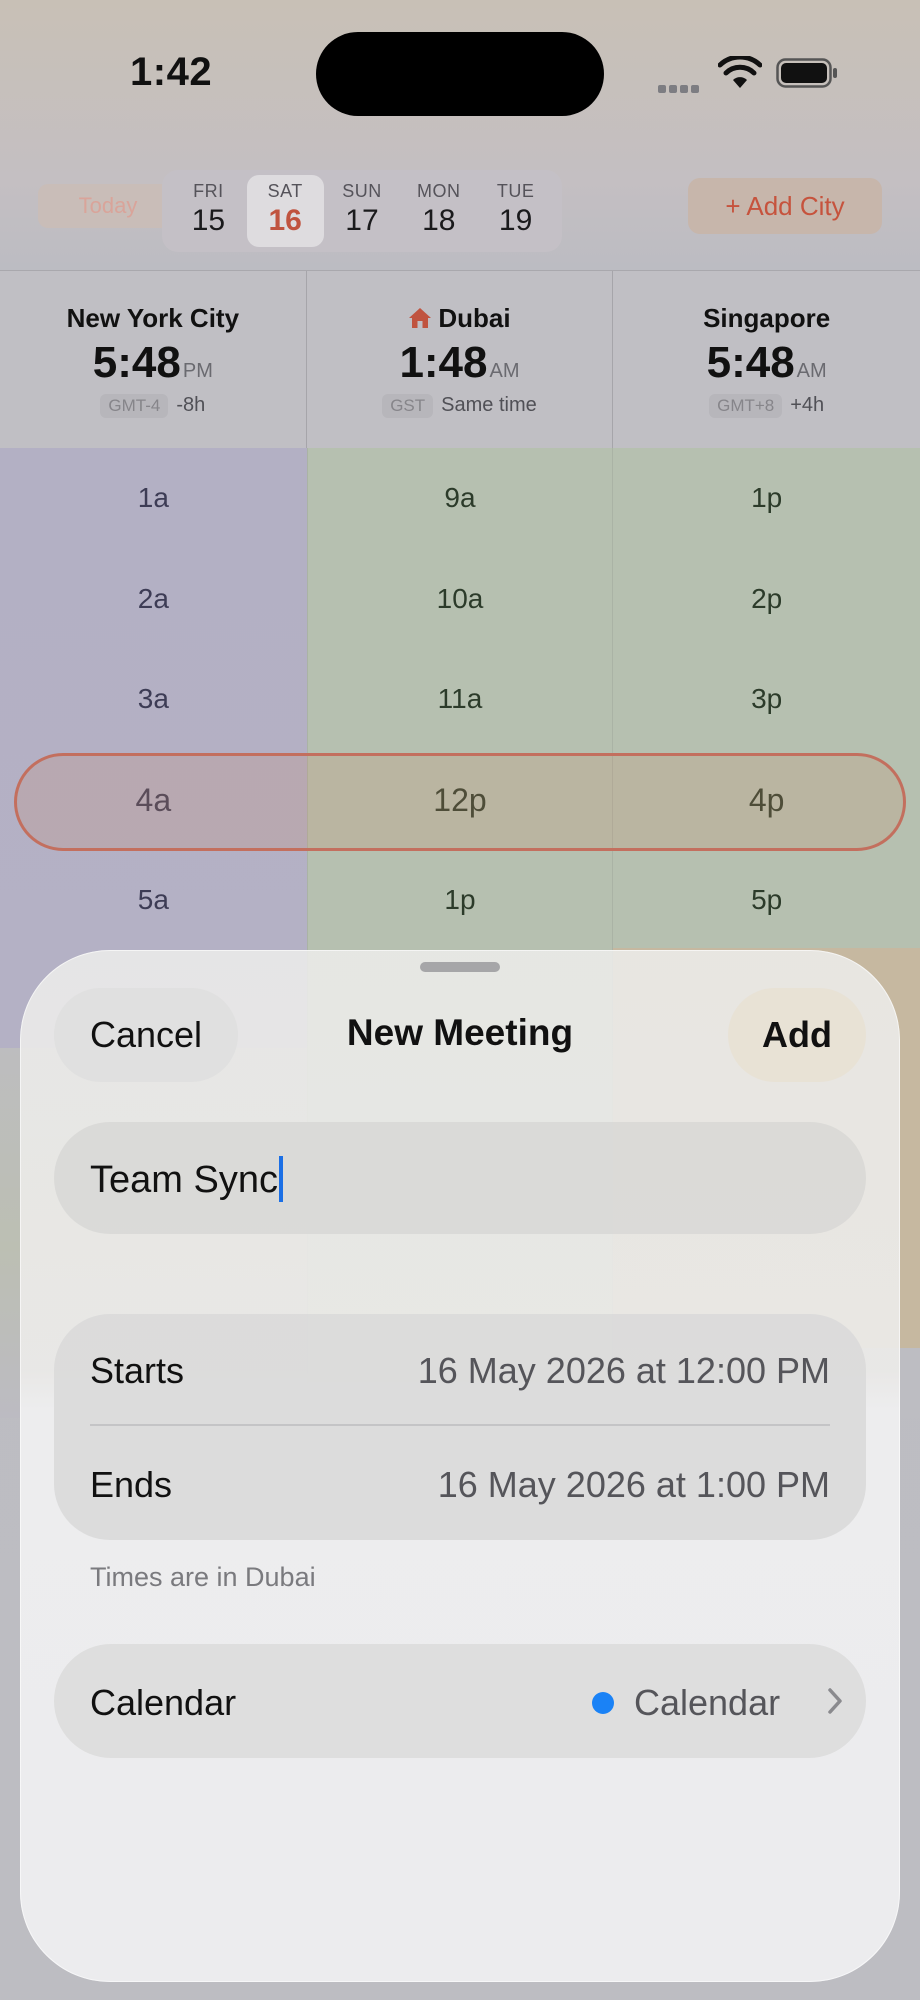 This screenshot has height=2000, width=920. What do you see at coordinates (766, 599) in the screenshot?
I see `hour-cell: 2p` at bounding box center [766, 599].